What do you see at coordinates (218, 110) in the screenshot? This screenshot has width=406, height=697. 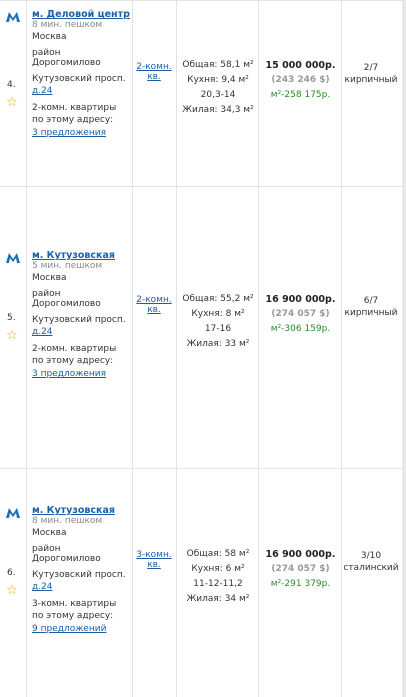 I see `living-area: Жилая: 34,3 м²` at bounding box center [218, 110].